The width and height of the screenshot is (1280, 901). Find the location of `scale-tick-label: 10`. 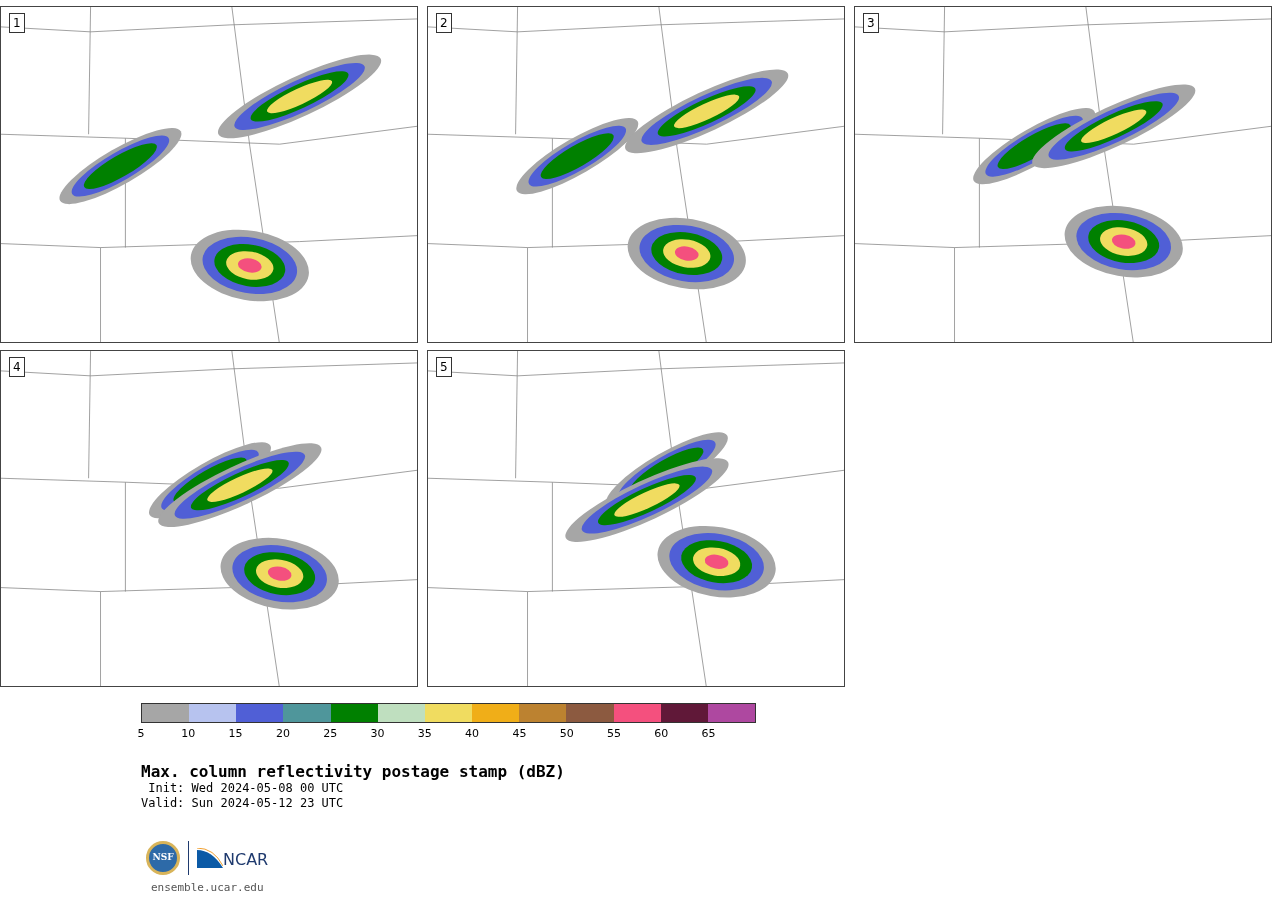

scale-tick-label: 10 is located at coordinates (188, 734).